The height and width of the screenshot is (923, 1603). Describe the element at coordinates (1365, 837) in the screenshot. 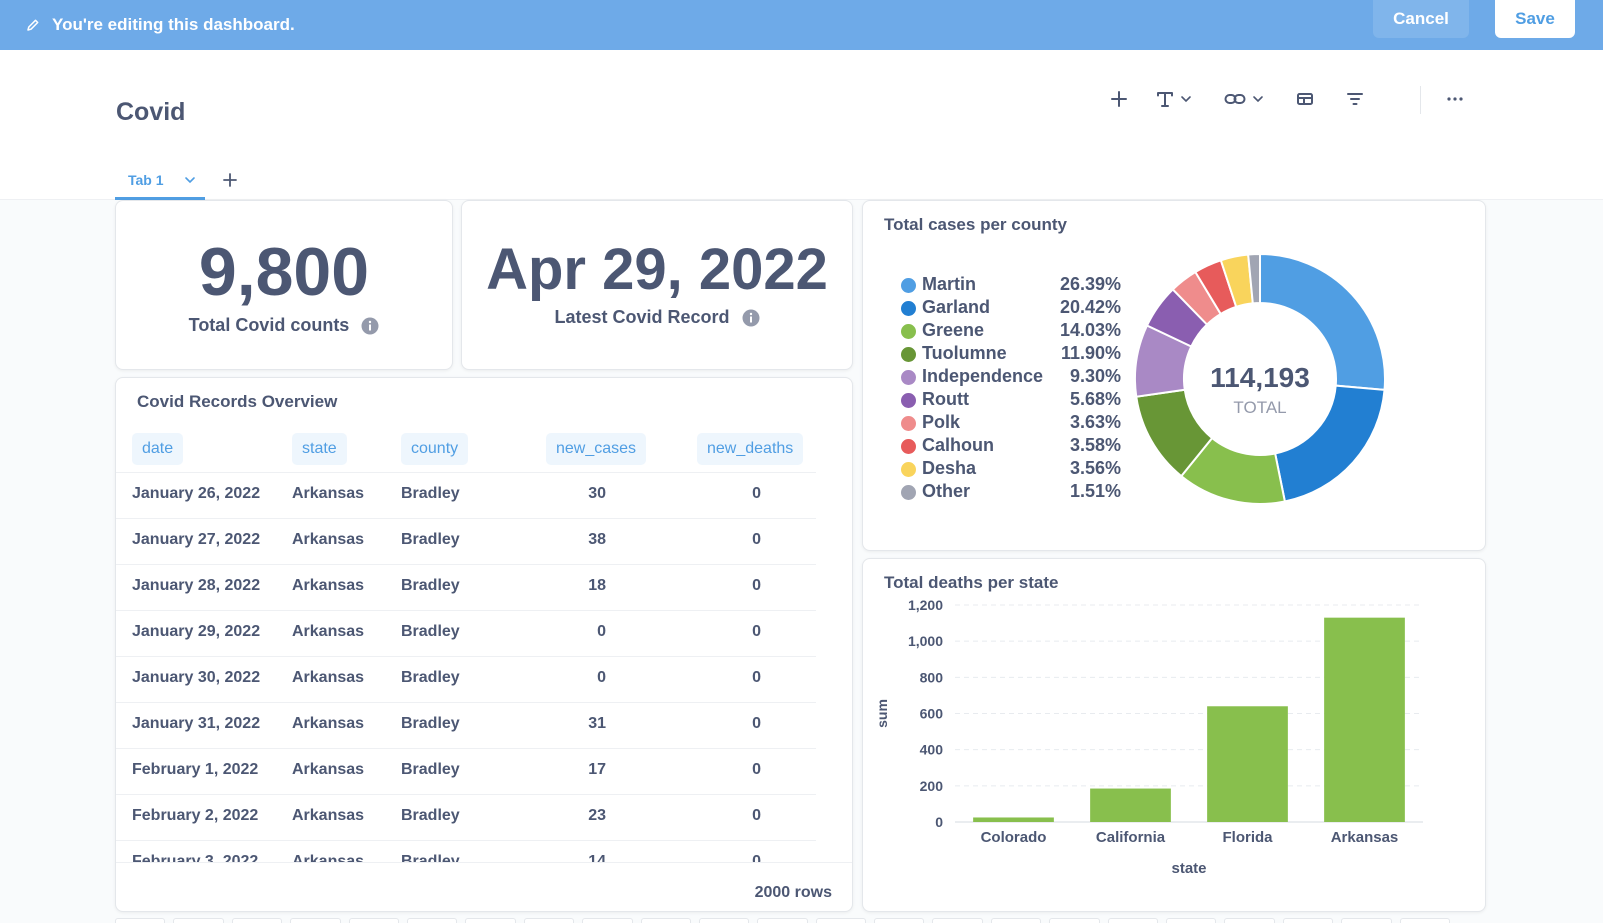

I see `x-tick-label: Arkansas` at that location.